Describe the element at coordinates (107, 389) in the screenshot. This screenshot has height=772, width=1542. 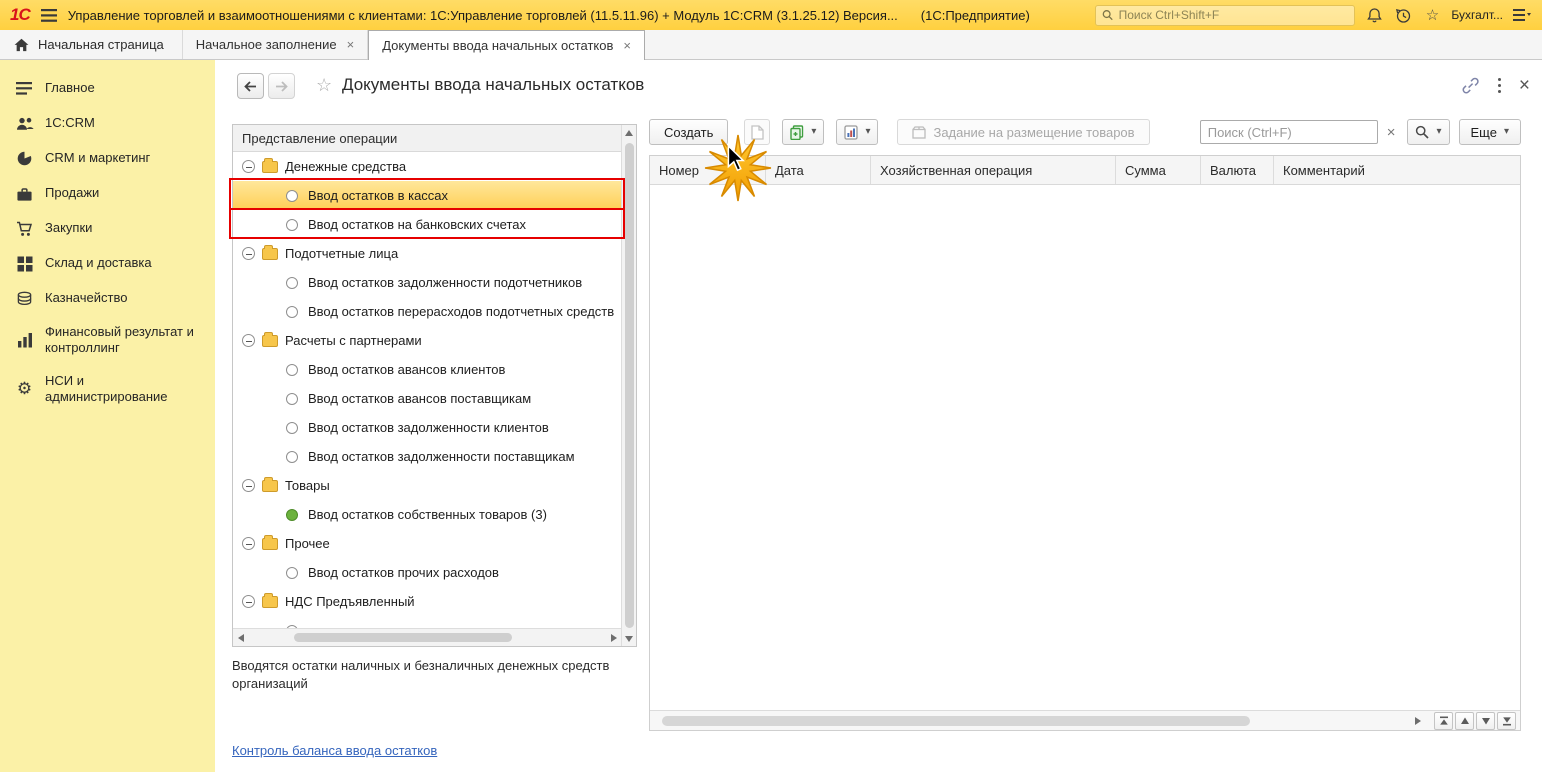
I see `sidebar-item-administration: ⚙ НСИ и администрирование` at that location.